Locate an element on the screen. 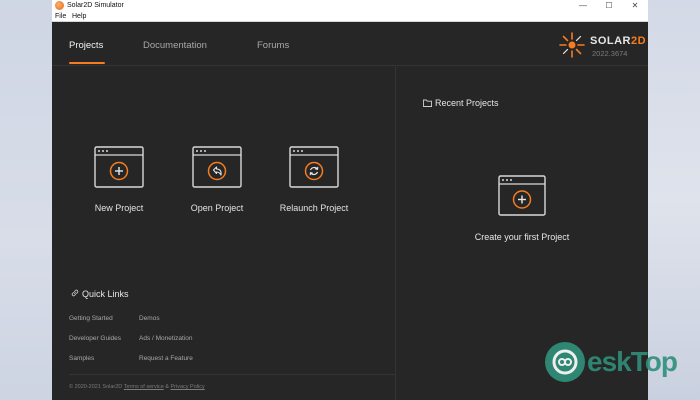 Image resolution: width=700 pixels, height=400 pixels. open-project-button: Open Project is located at coordinates (217, 191).